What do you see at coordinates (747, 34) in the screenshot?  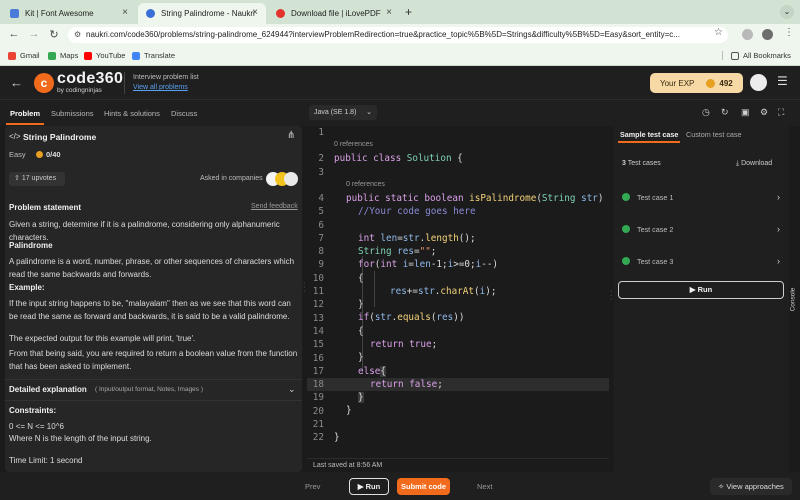 I see `extension-icon` at bounding box center [747, 34].